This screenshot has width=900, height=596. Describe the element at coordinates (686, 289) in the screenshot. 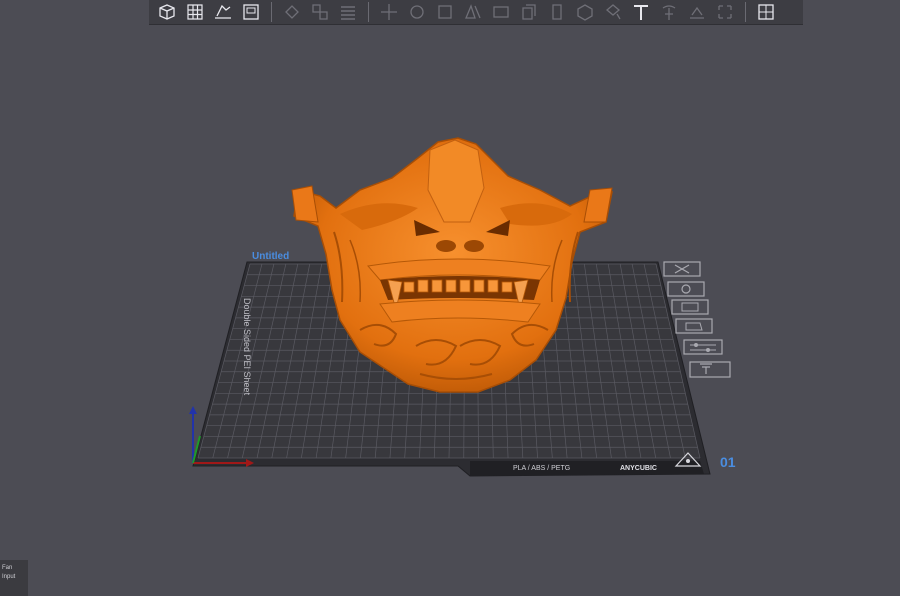

I see `plate-settings-icon` at that location.